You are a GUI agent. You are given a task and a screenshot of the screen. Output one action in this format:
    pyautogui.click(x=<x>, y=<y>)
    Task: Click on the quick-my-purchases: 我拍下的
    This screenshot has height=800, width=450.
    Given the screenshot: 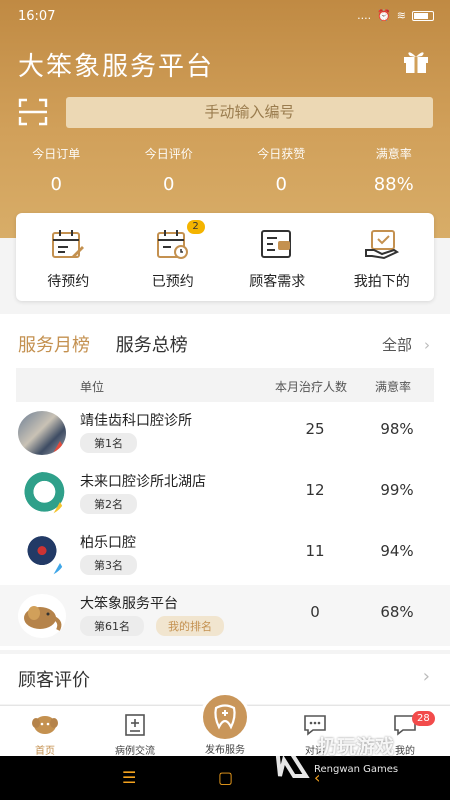 What is the action you would take?
    pyautogui.click(x=382, y=257)
    